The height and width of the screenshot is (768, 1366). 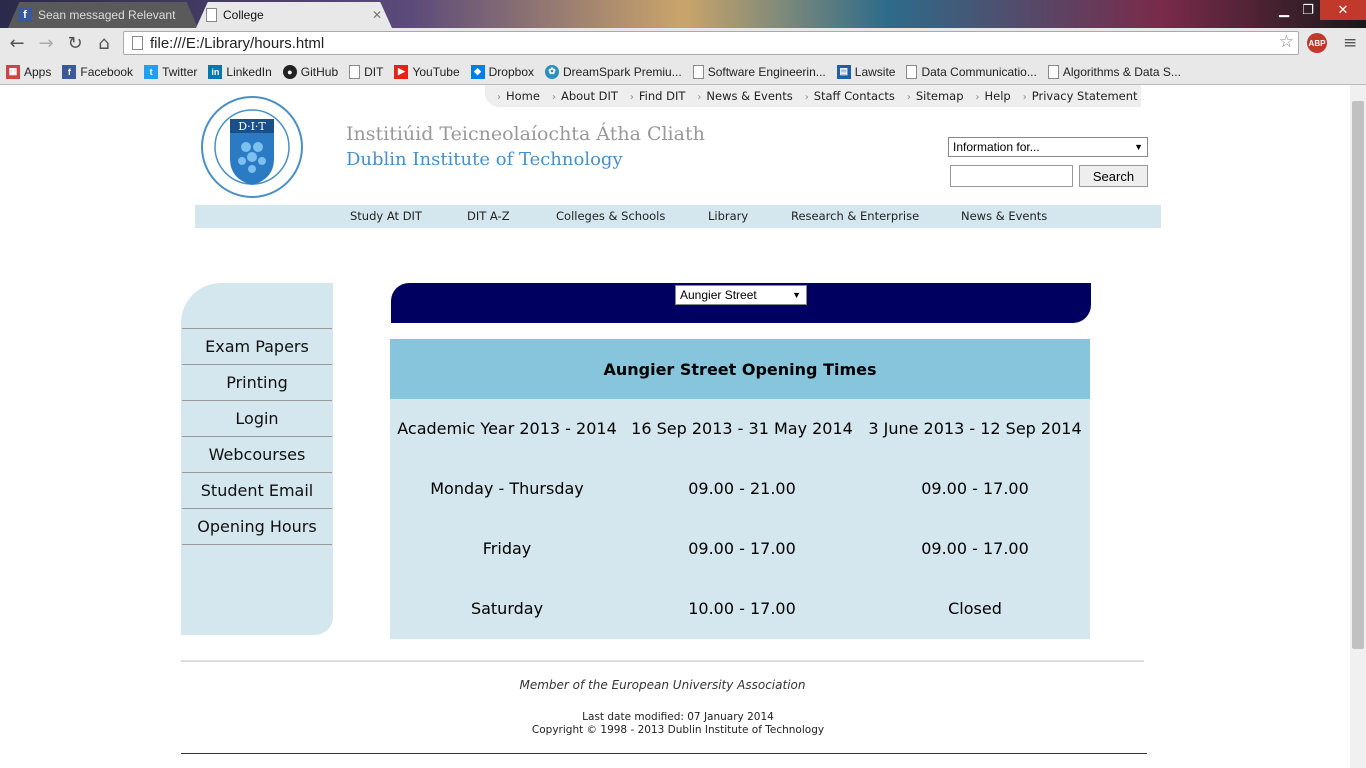 What do you see at coordinates (843, 71) in the screenshot?
I see `lawsite-icon: ▤` at bounding box center [843, 71].